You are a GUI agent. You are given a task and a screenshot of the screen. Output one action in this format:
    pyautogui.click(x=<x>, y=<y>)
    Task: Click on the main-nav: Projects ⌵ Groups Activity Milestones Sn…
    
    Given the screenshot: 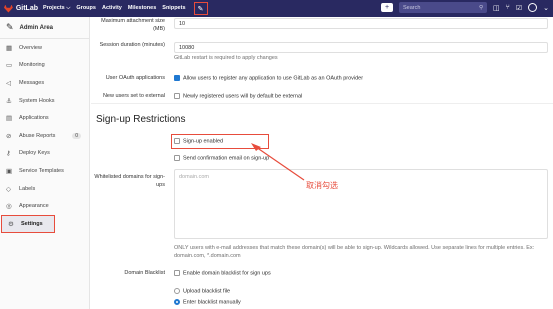 What is the action you would take?
    pyautogui.click(x=114, y=8)
    